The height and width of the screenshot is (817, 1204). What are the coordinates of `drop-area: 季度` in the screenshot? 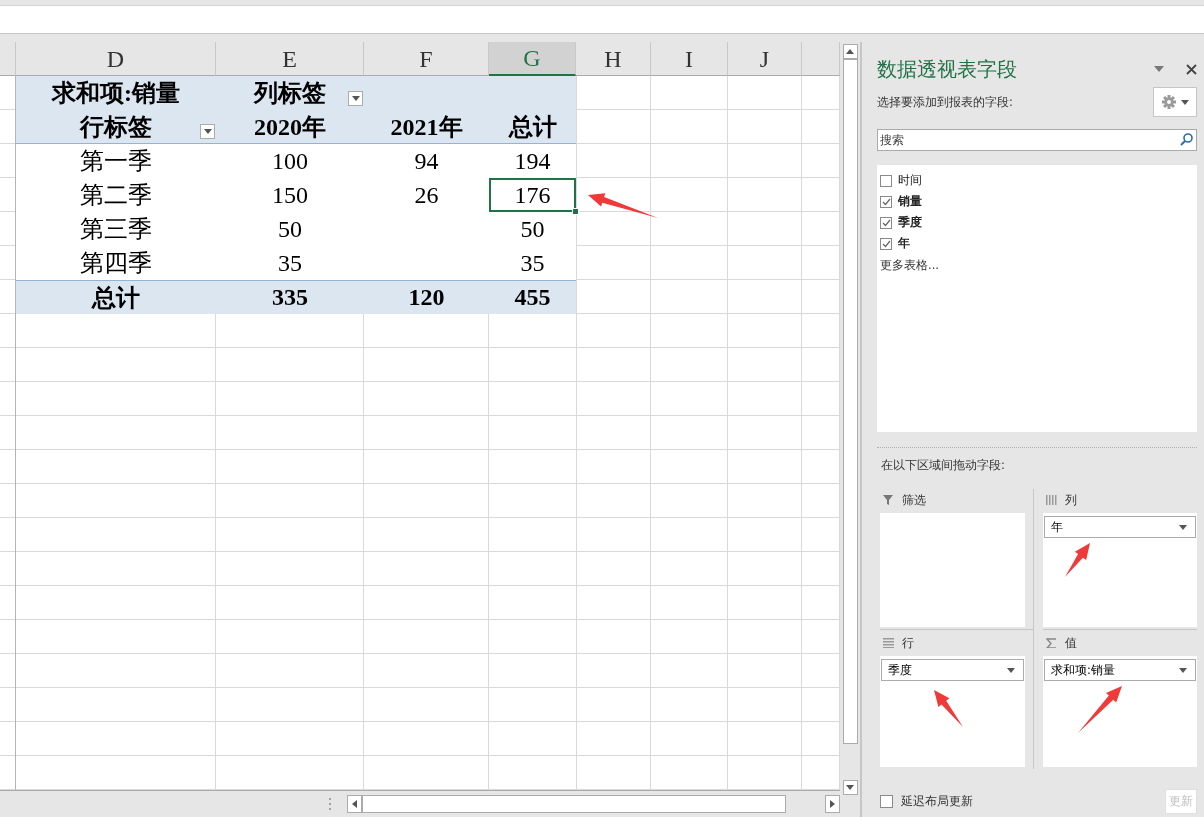 It's located at (952, 711).